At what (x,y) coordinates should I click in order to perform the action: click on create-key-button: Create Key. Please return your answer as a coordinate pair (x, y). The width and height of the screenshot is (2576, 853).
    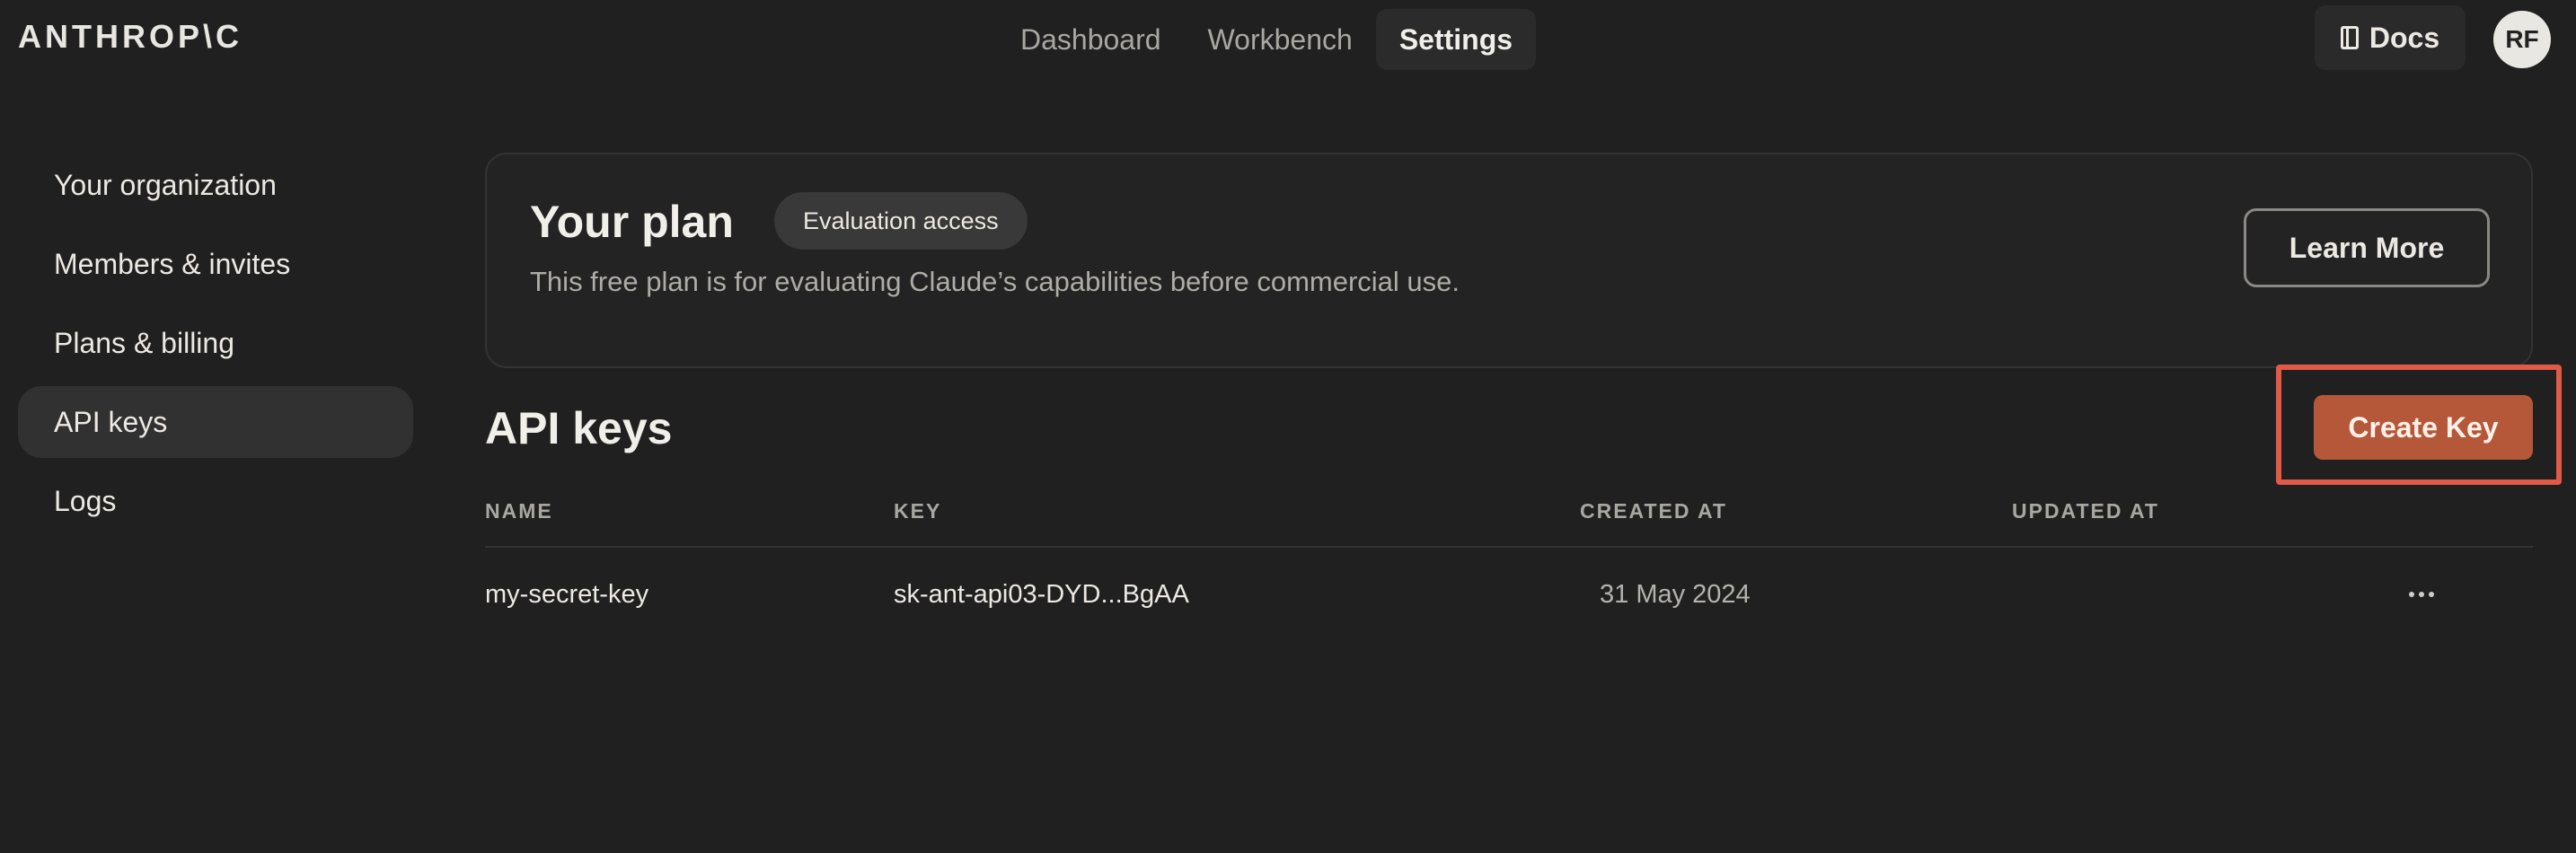
    Looking at the image, I should click on (2423, 428).